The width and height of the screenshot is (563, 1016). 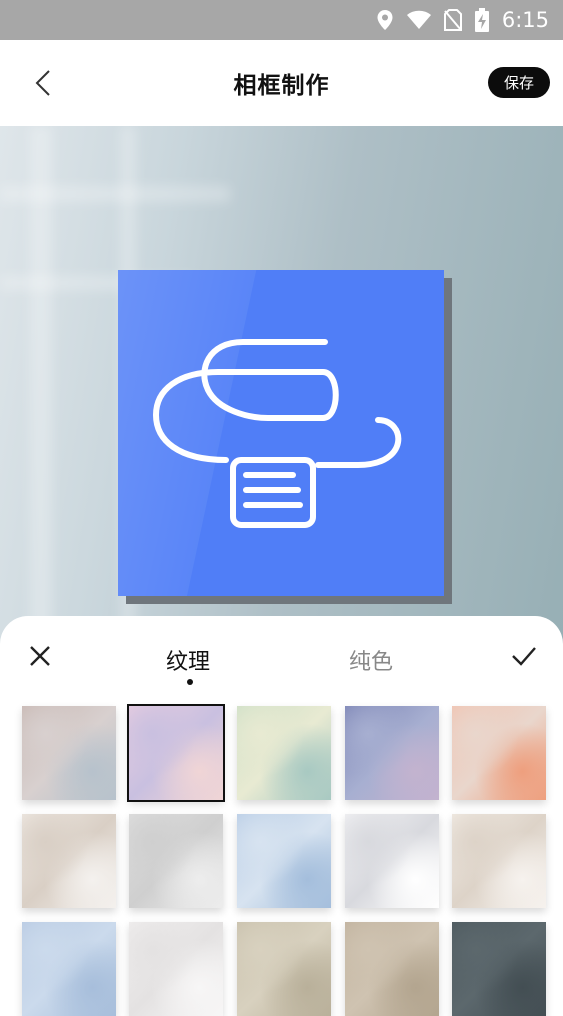 I want to click on confirm-button, so click(x=524, y=656).